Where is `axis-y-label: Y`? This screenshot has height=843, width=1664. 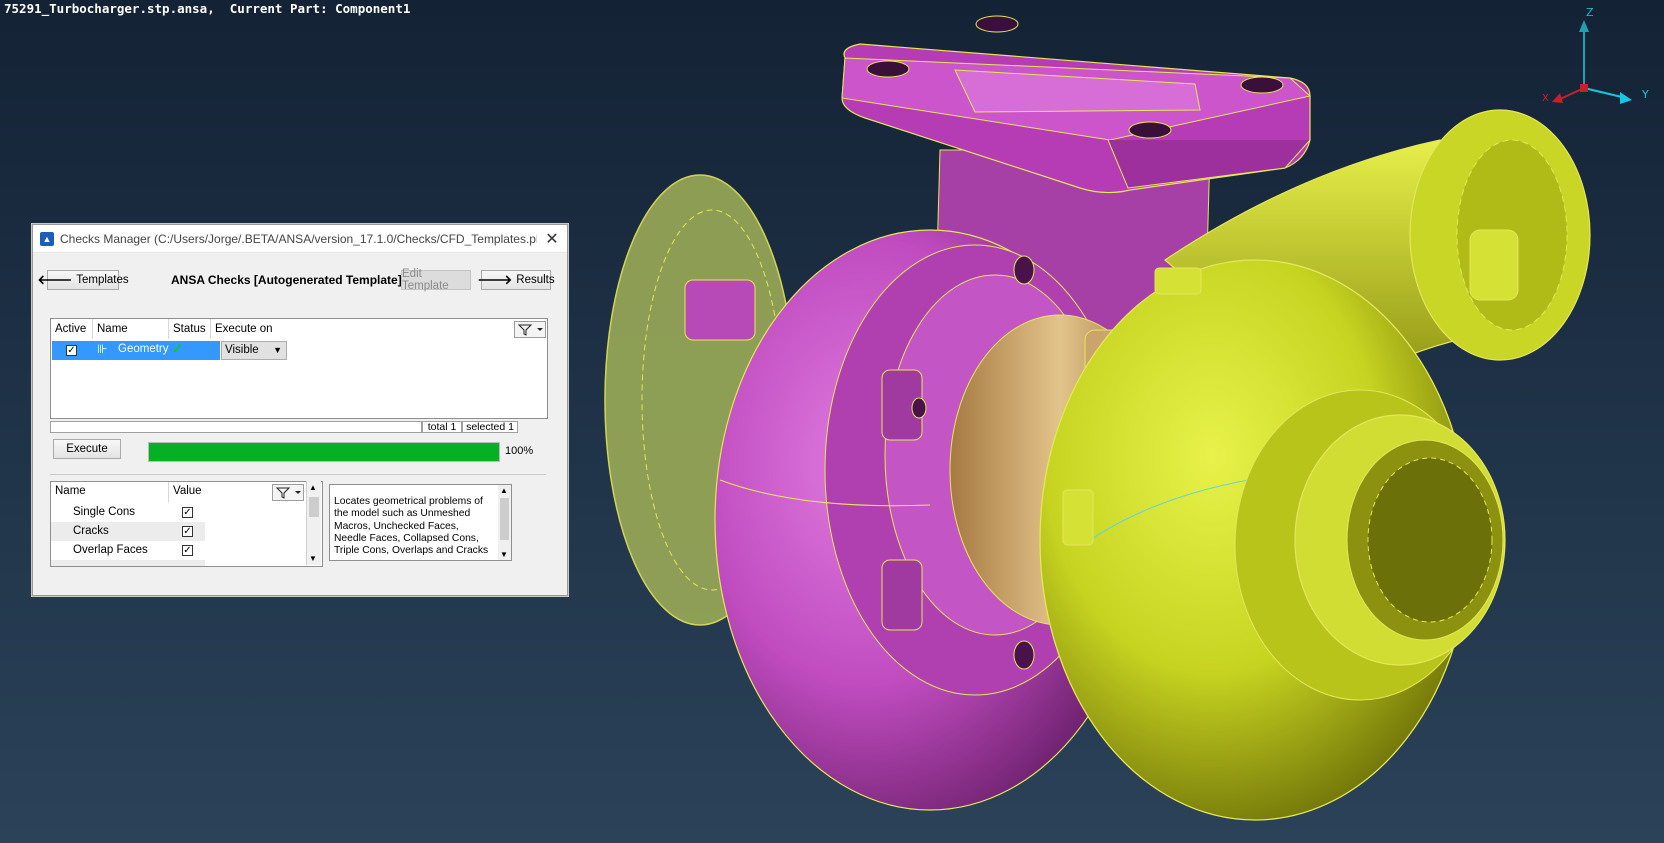 axis-y-label: Y is located at coordinates (1645, 94).